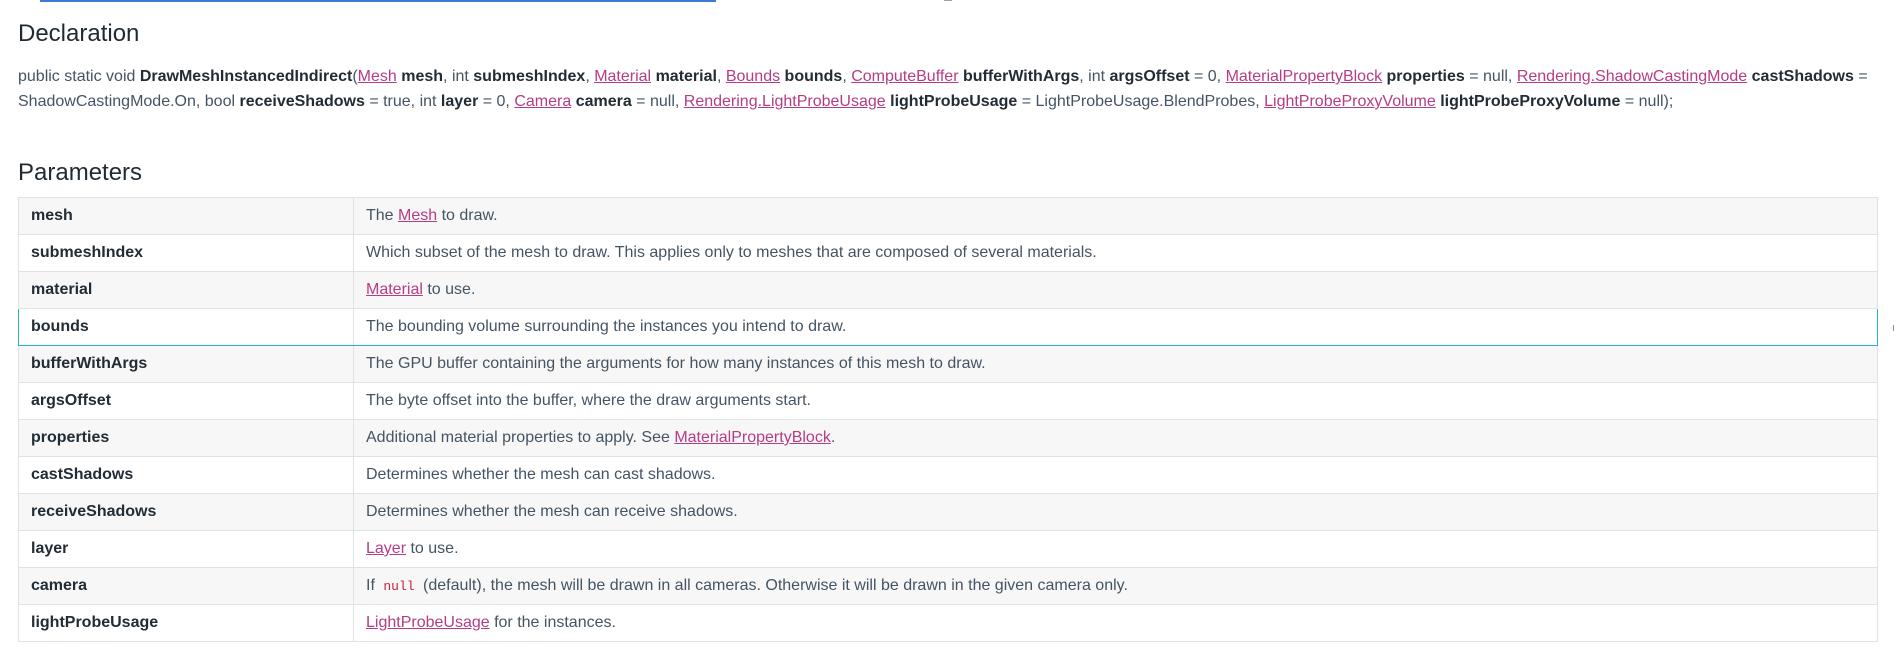 Image resolution: width=1897 pixels, height=648 pixels. What do you see at coordinates (833, 437) in the screenshot?
I see `description-text: .` at bounding box center [833, 437].